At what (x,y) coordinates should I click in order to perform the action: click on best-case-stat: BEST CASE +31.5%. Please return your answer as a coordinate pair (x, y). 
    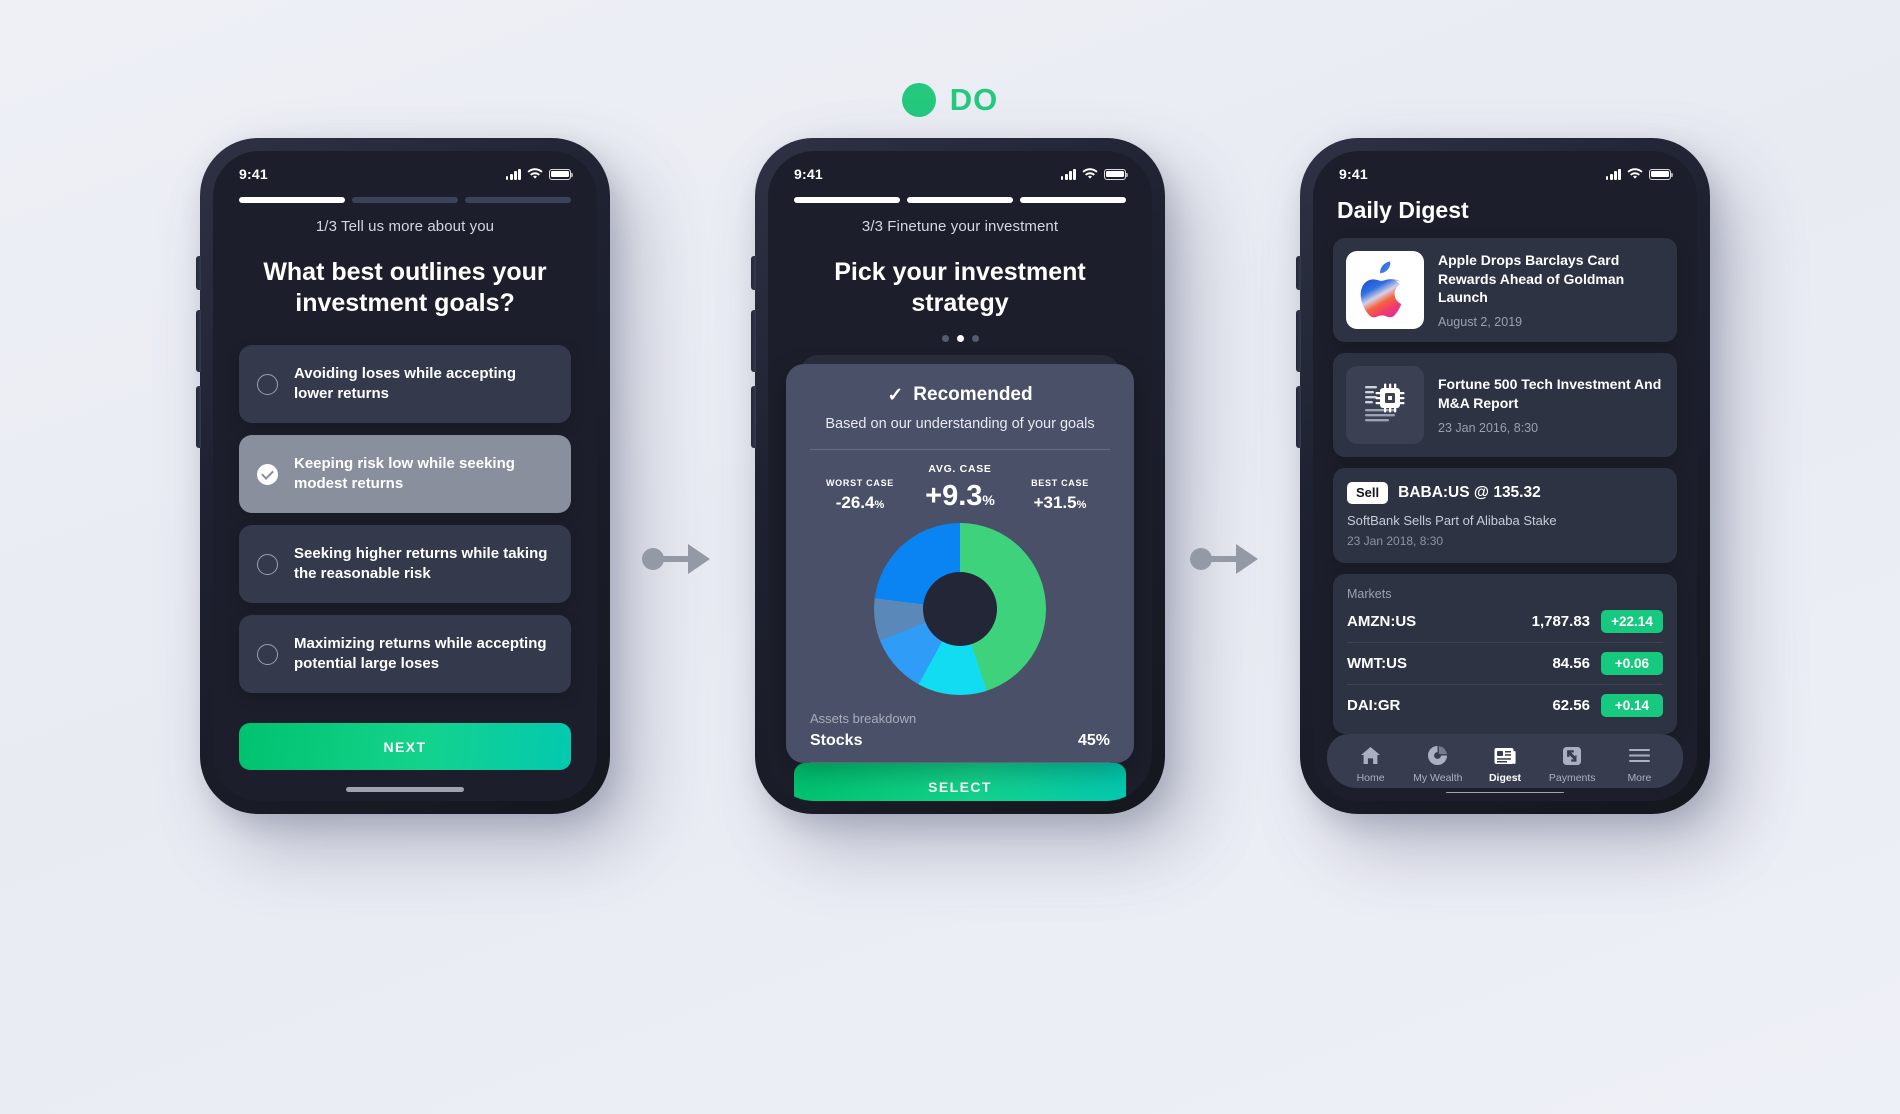
    Looking at the image, I should click on (1060, 495).